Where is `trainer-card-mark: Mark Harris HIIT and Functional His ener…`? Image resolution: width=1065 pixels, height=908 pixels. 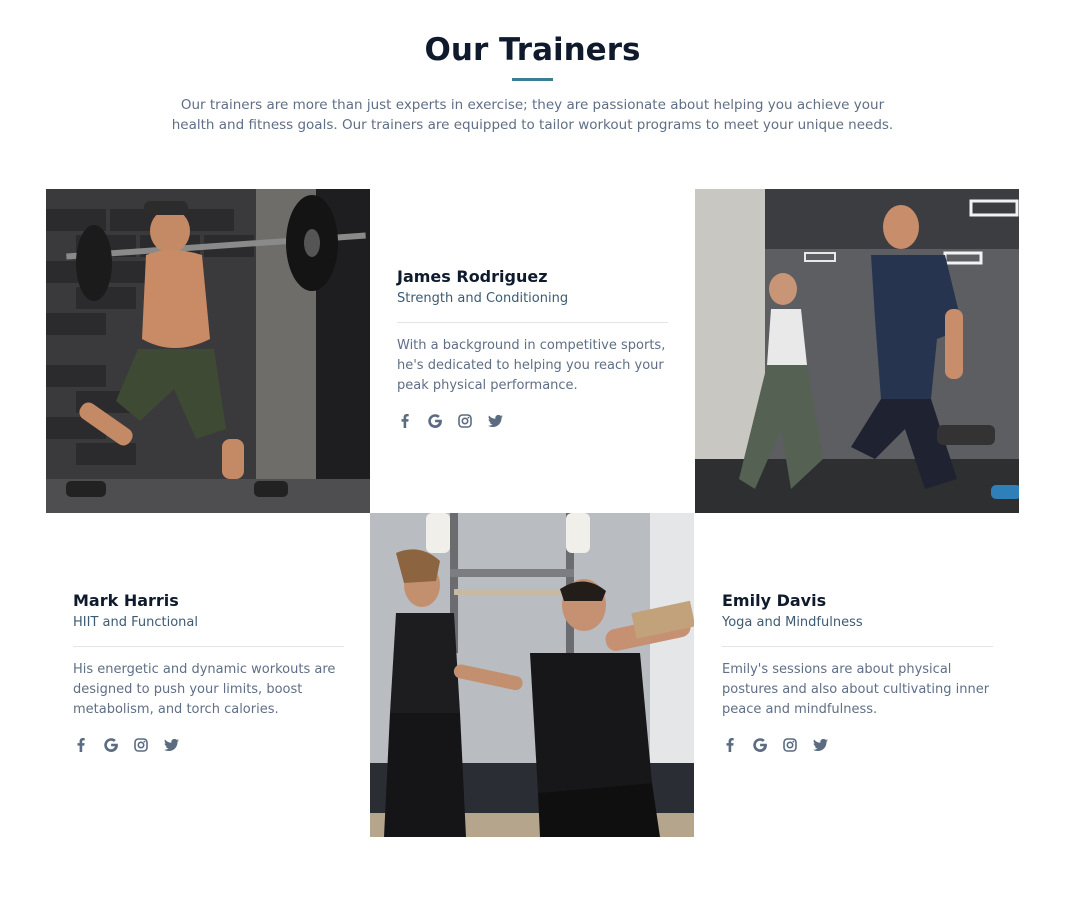
trainer-card-mark: Mark Harris HIIT and Functional His ener… is located at coordinates (208, 675).